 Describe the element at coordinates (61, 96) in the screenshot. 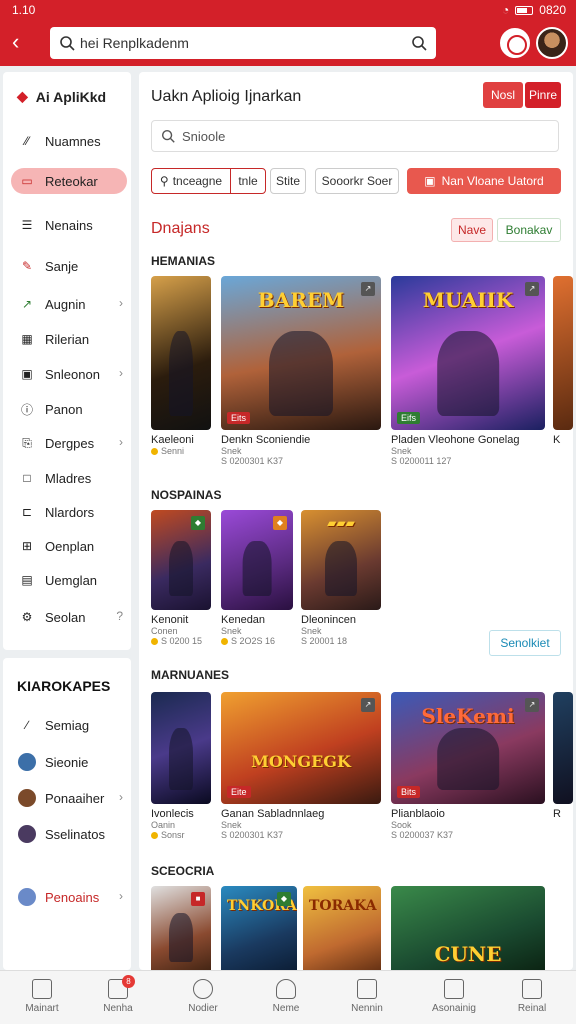

I see `sidebar-brand: ◆ Ai ApliKkd` at that location.